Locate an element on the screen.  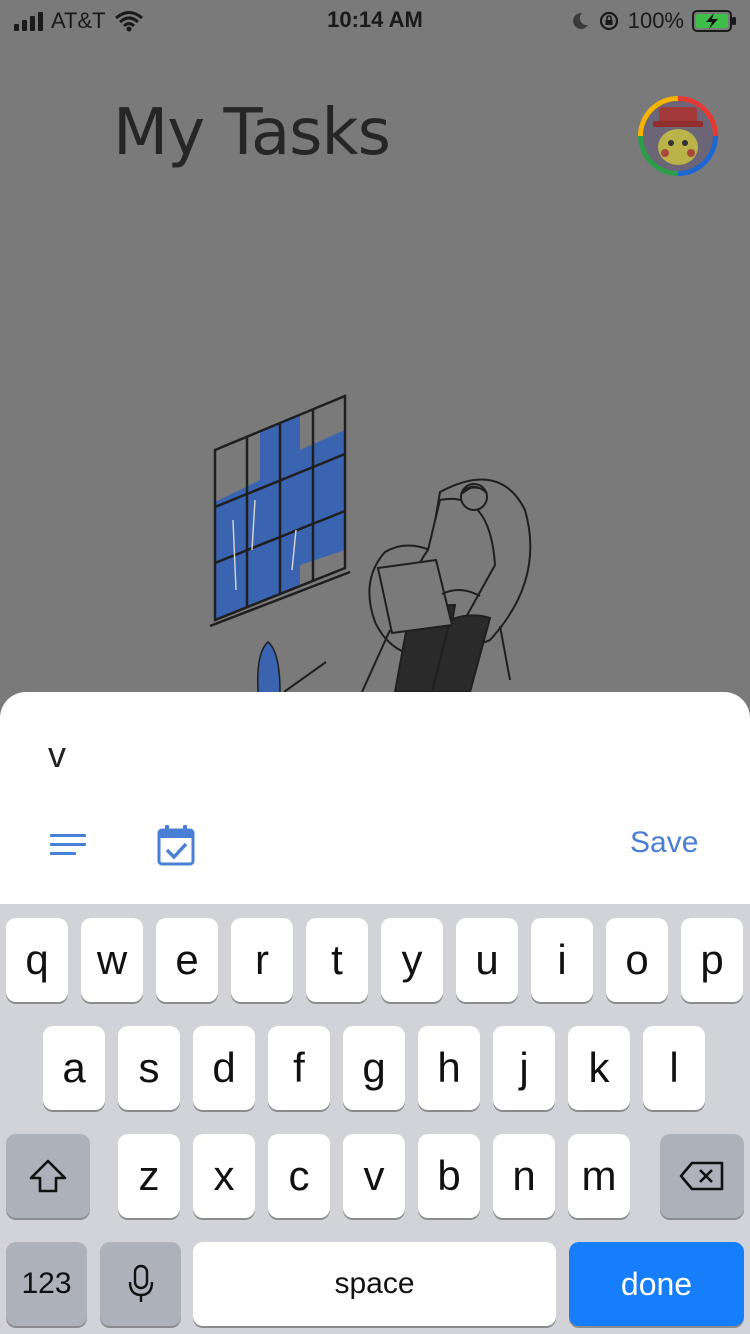
key-e: e is located at coordinates (187, 960).